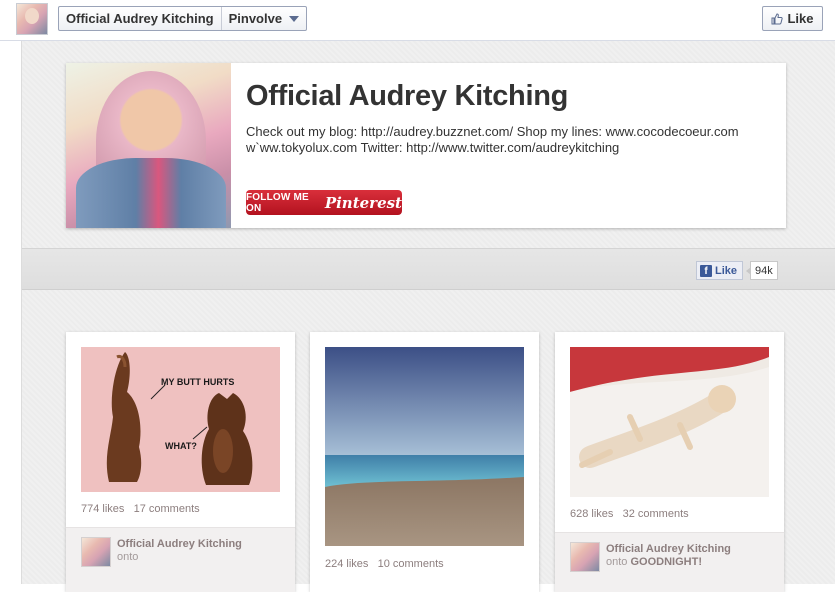 The image size is (835, 592). What do you see at coordinates (800, 18) in the screenshot?
I see `page-like-label: Like` at bounding box center [800, 18].